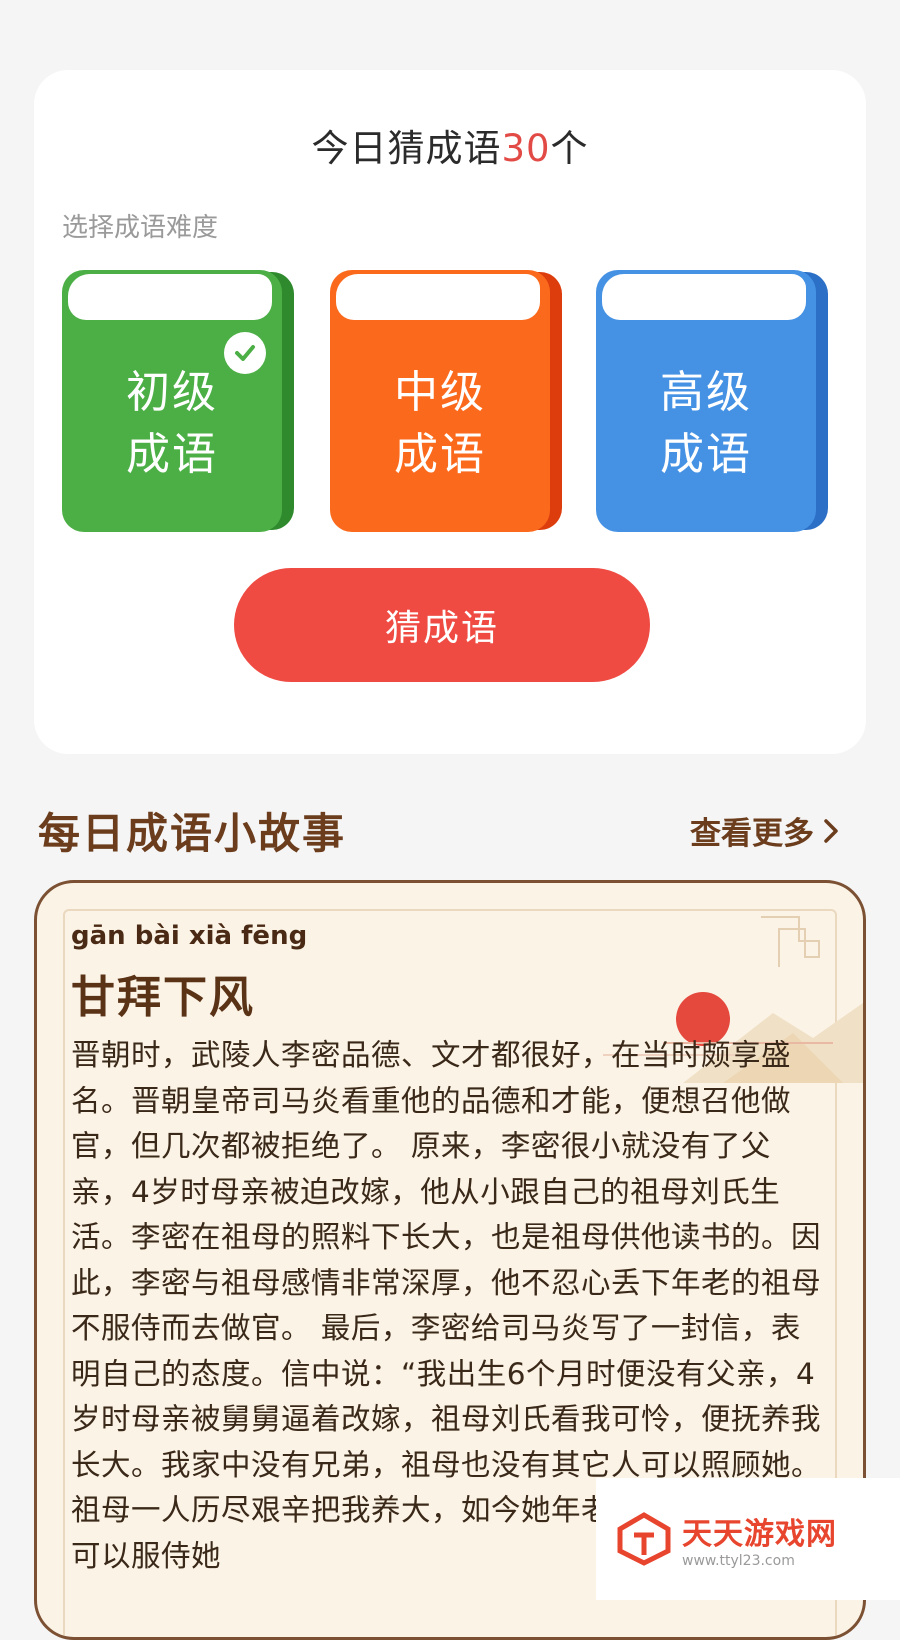 The image size is (900, 1640). Describe the element at coordinates (406, 148) in the screenshot. I see `today-title-prefix: 今日猜成语` at that location.